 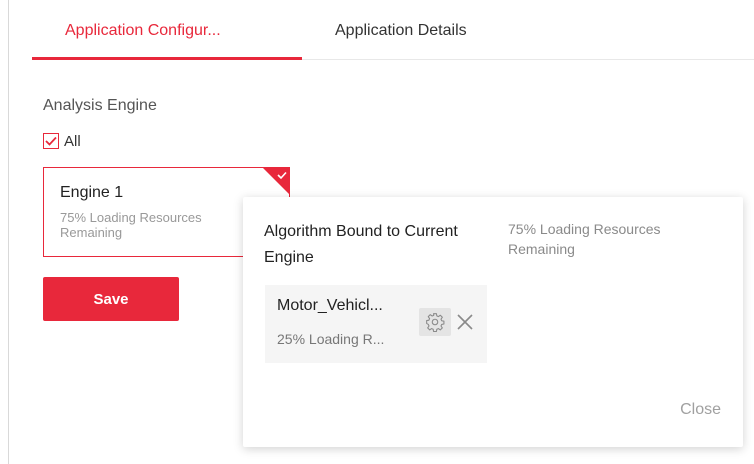 I want to click on all-checkbox, so click(x=51, y=141).